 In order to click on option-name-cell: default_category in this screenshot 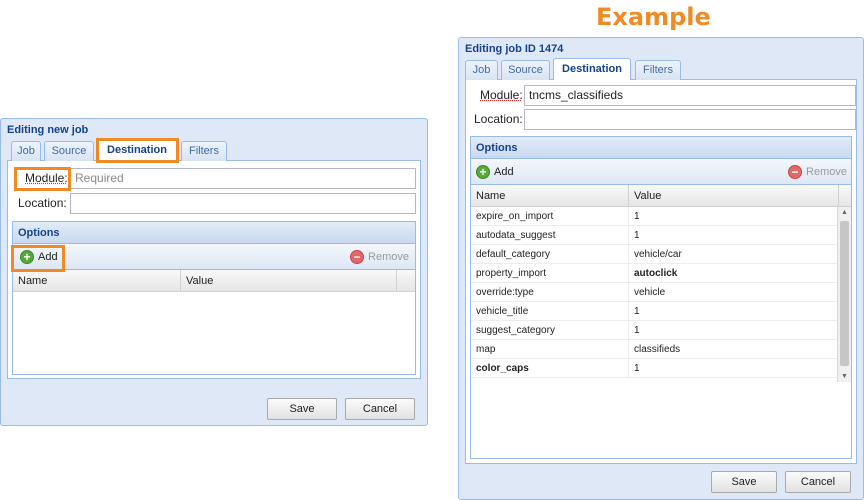, I will do `click(550, 254)`.